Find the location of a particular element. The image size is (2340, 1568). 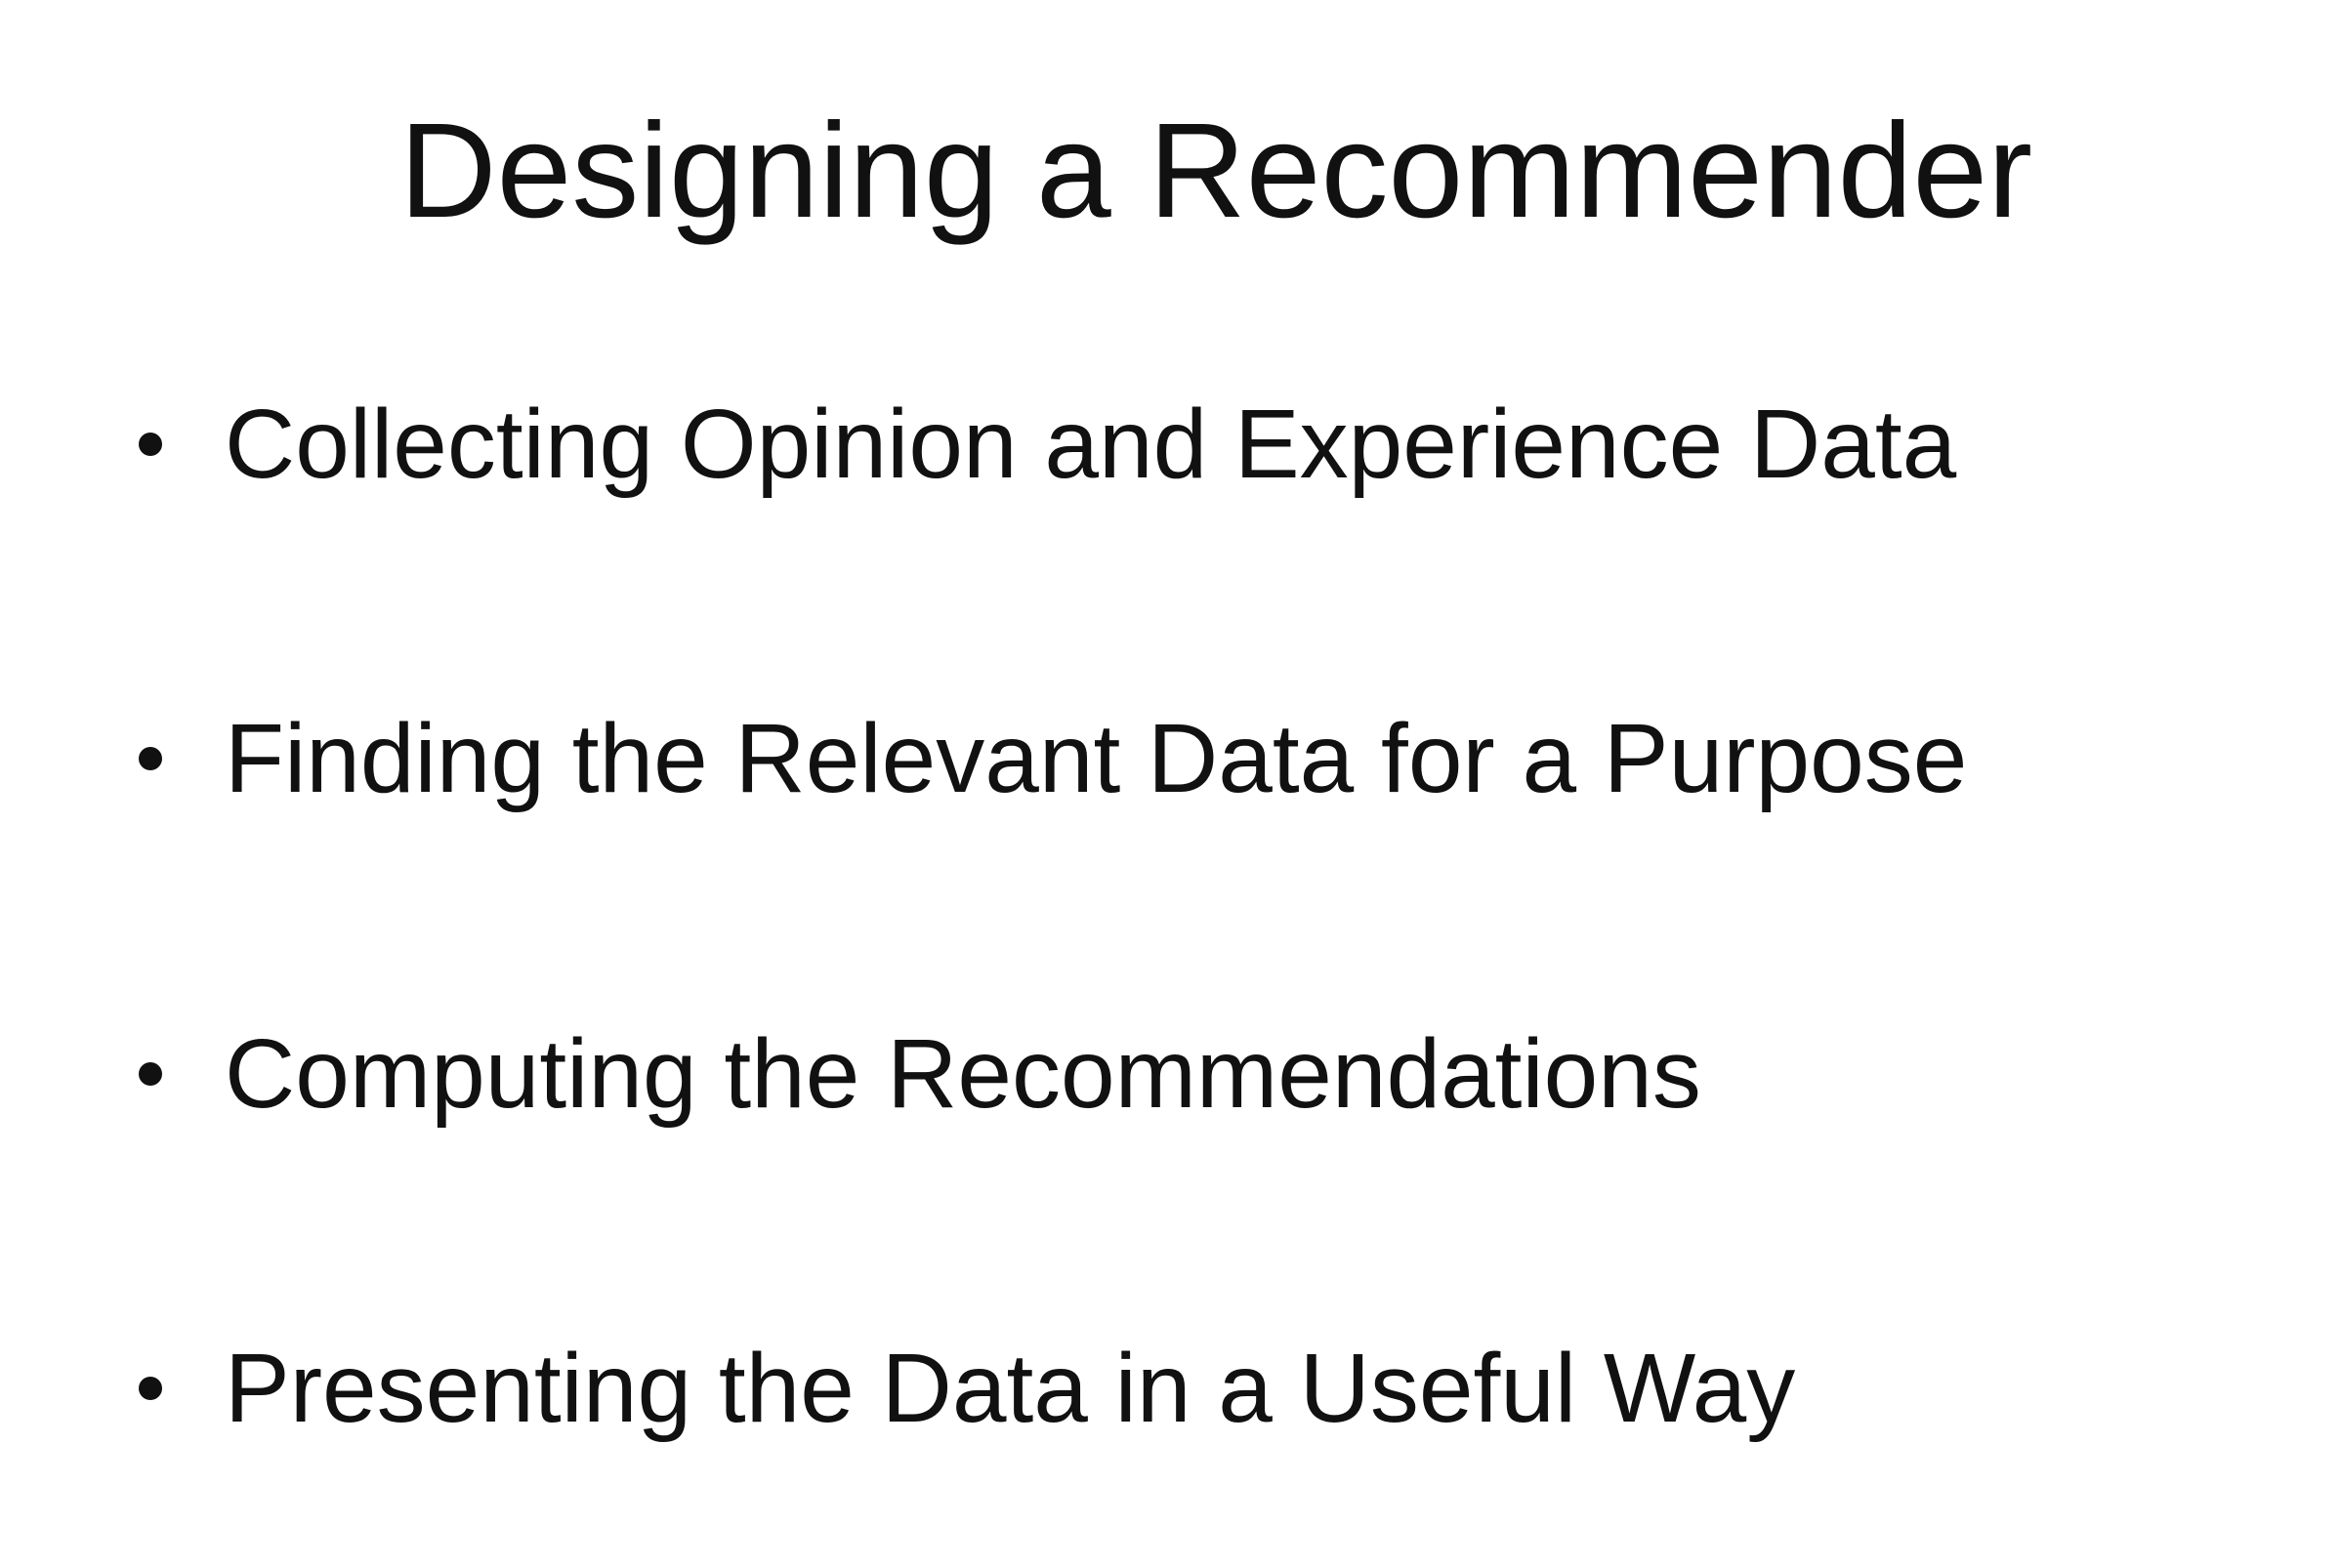

bullet-item: Finding the Relevant Data for a Purpose is located at coordinates (1170, 759).